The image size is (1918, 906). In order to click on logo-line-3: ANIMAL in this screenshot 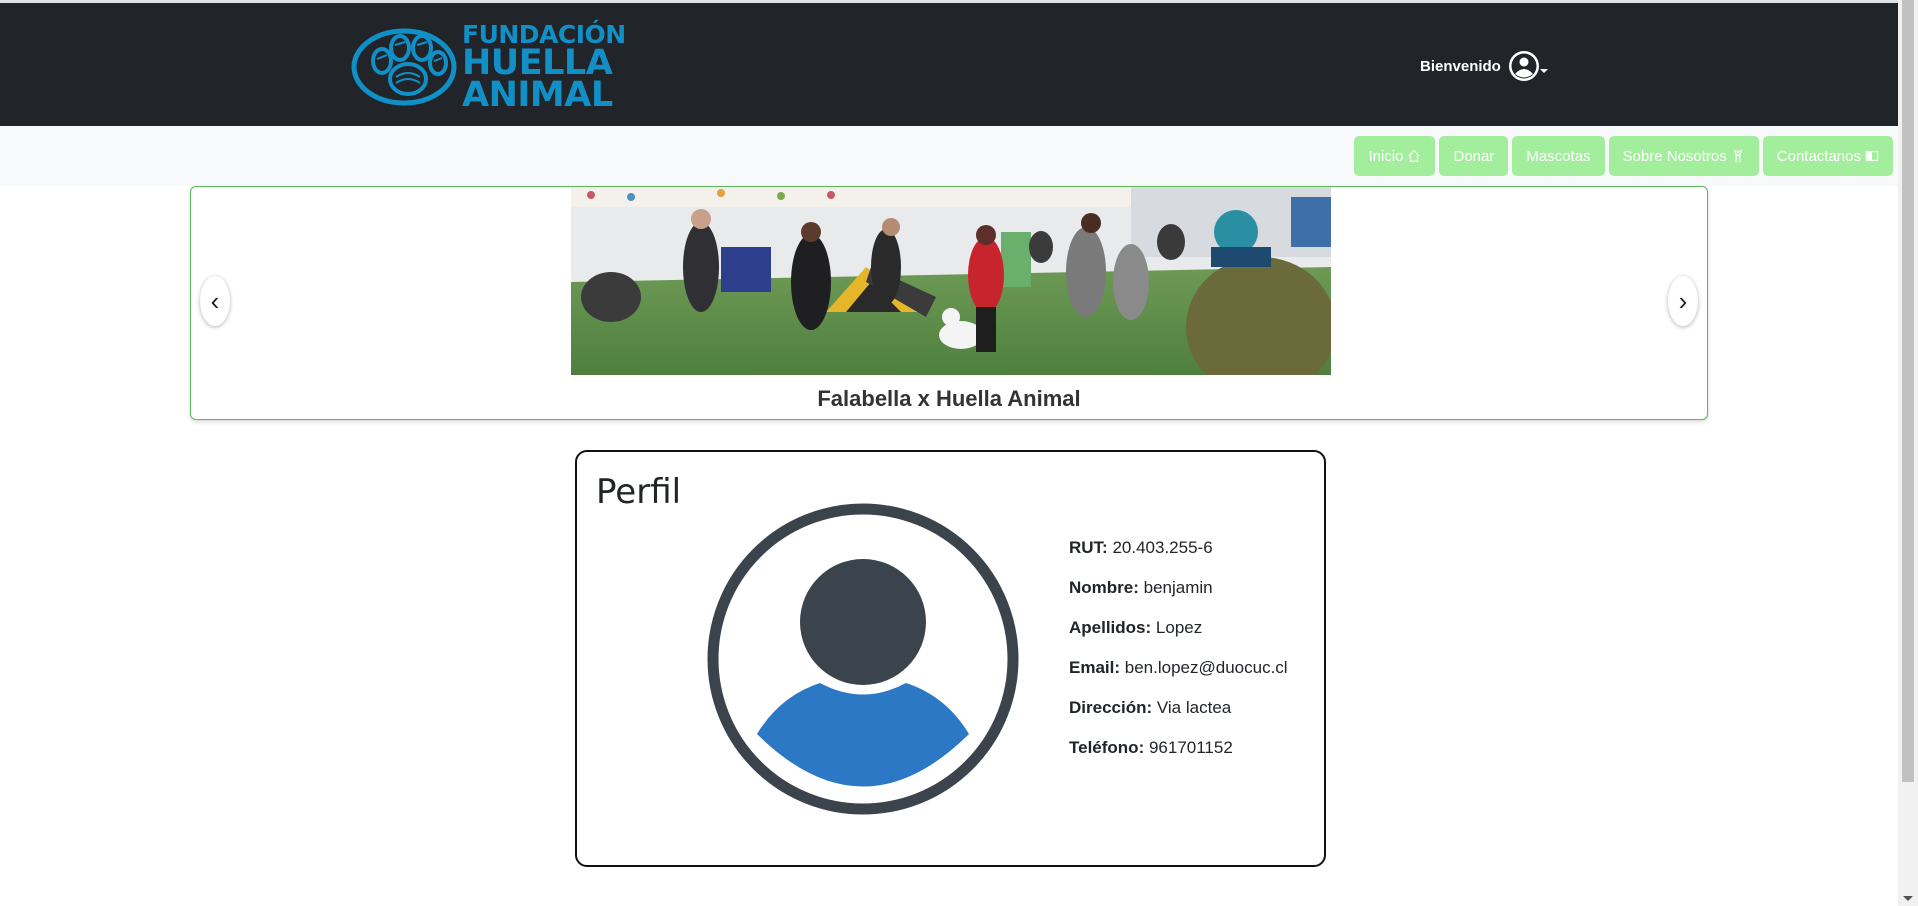, I will do `click(537, 95)`.